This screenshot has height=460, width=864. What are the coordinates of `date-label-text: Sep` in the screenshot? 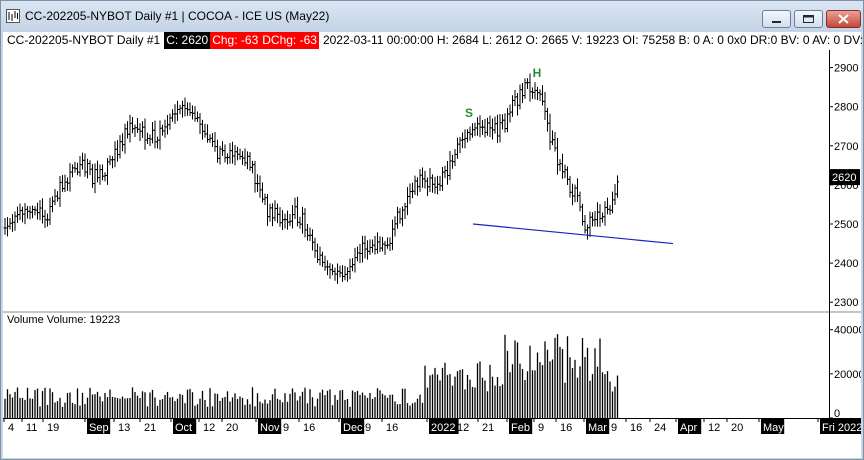 It's located at (99, 428).